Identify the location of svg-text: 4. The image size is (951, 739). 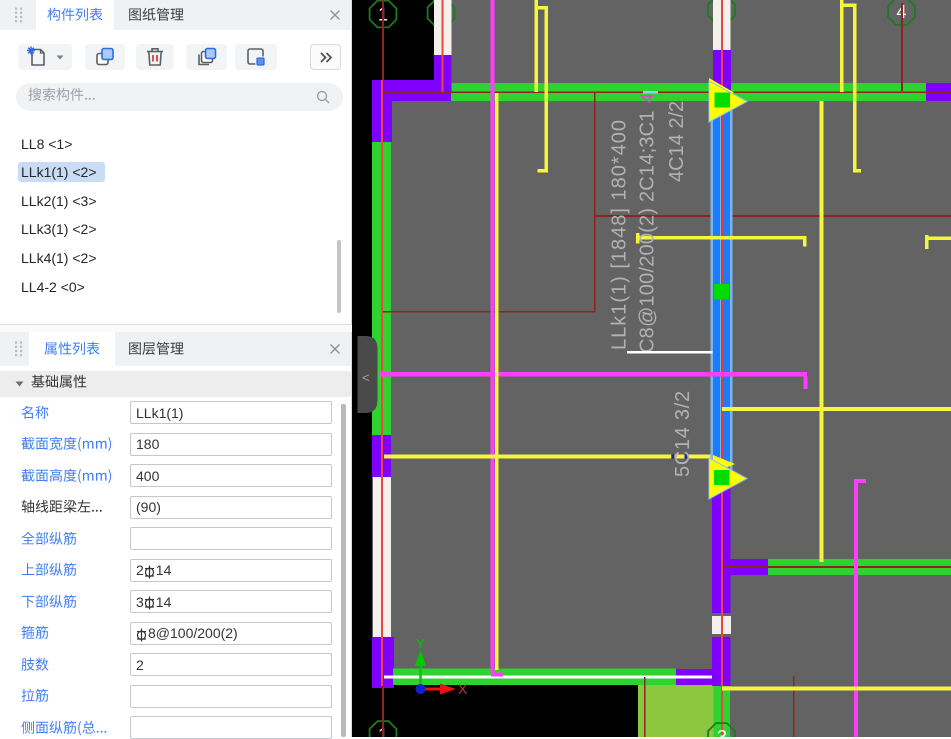
(648, 98).